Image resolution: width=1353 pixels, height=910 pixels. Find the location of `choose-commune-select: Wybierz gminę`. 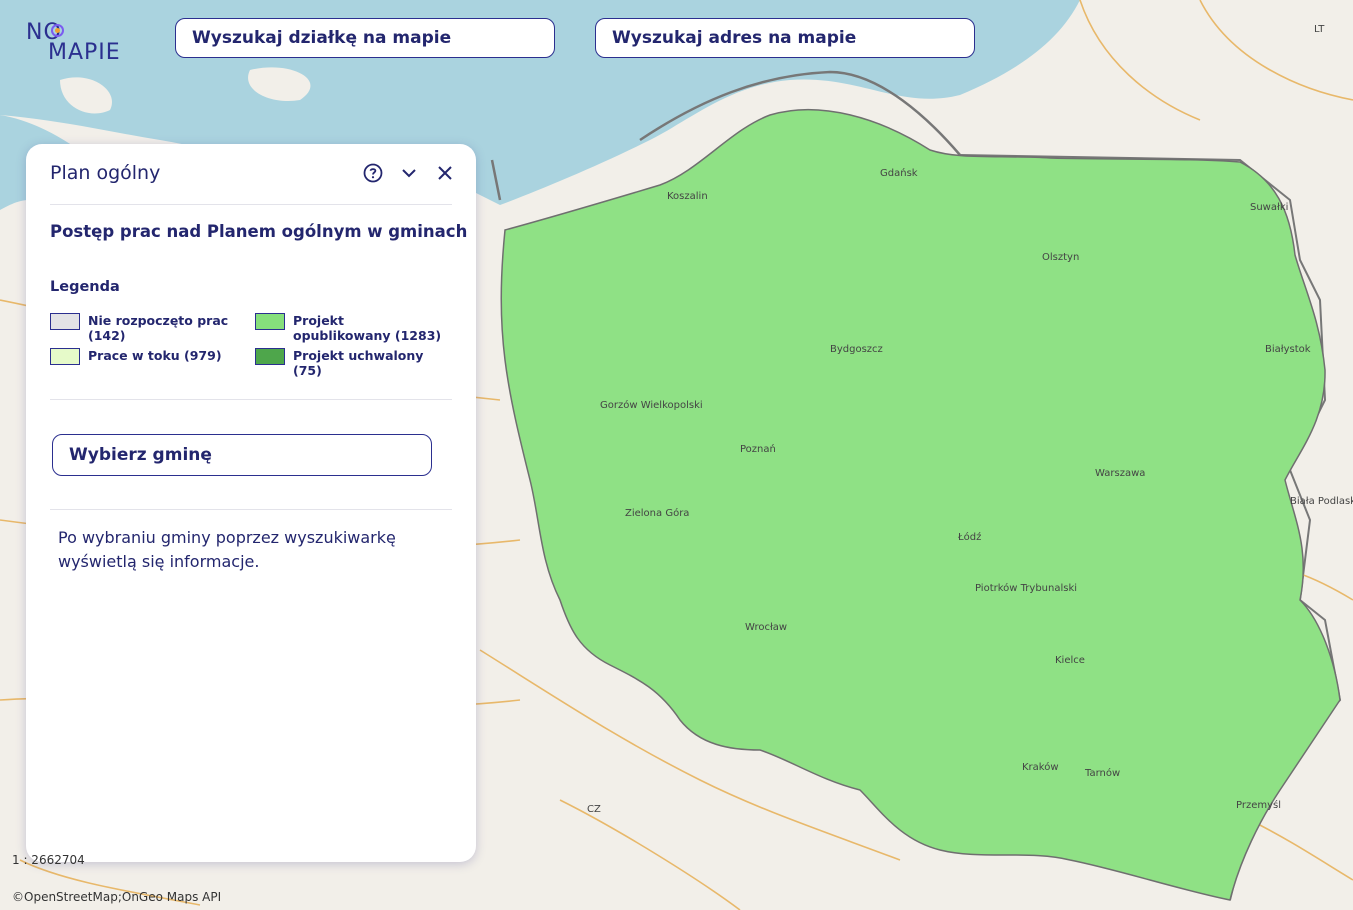

choose-commune-select: Wybierz gminę is located at coordinates (242, 455).